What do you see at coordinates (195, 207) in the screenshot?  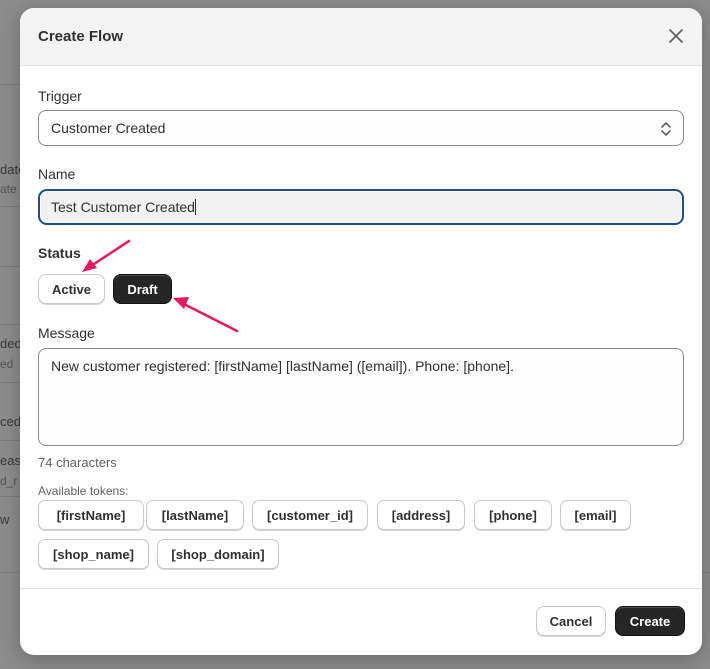 I see `text-cursor` at bounding box center [195, 207].